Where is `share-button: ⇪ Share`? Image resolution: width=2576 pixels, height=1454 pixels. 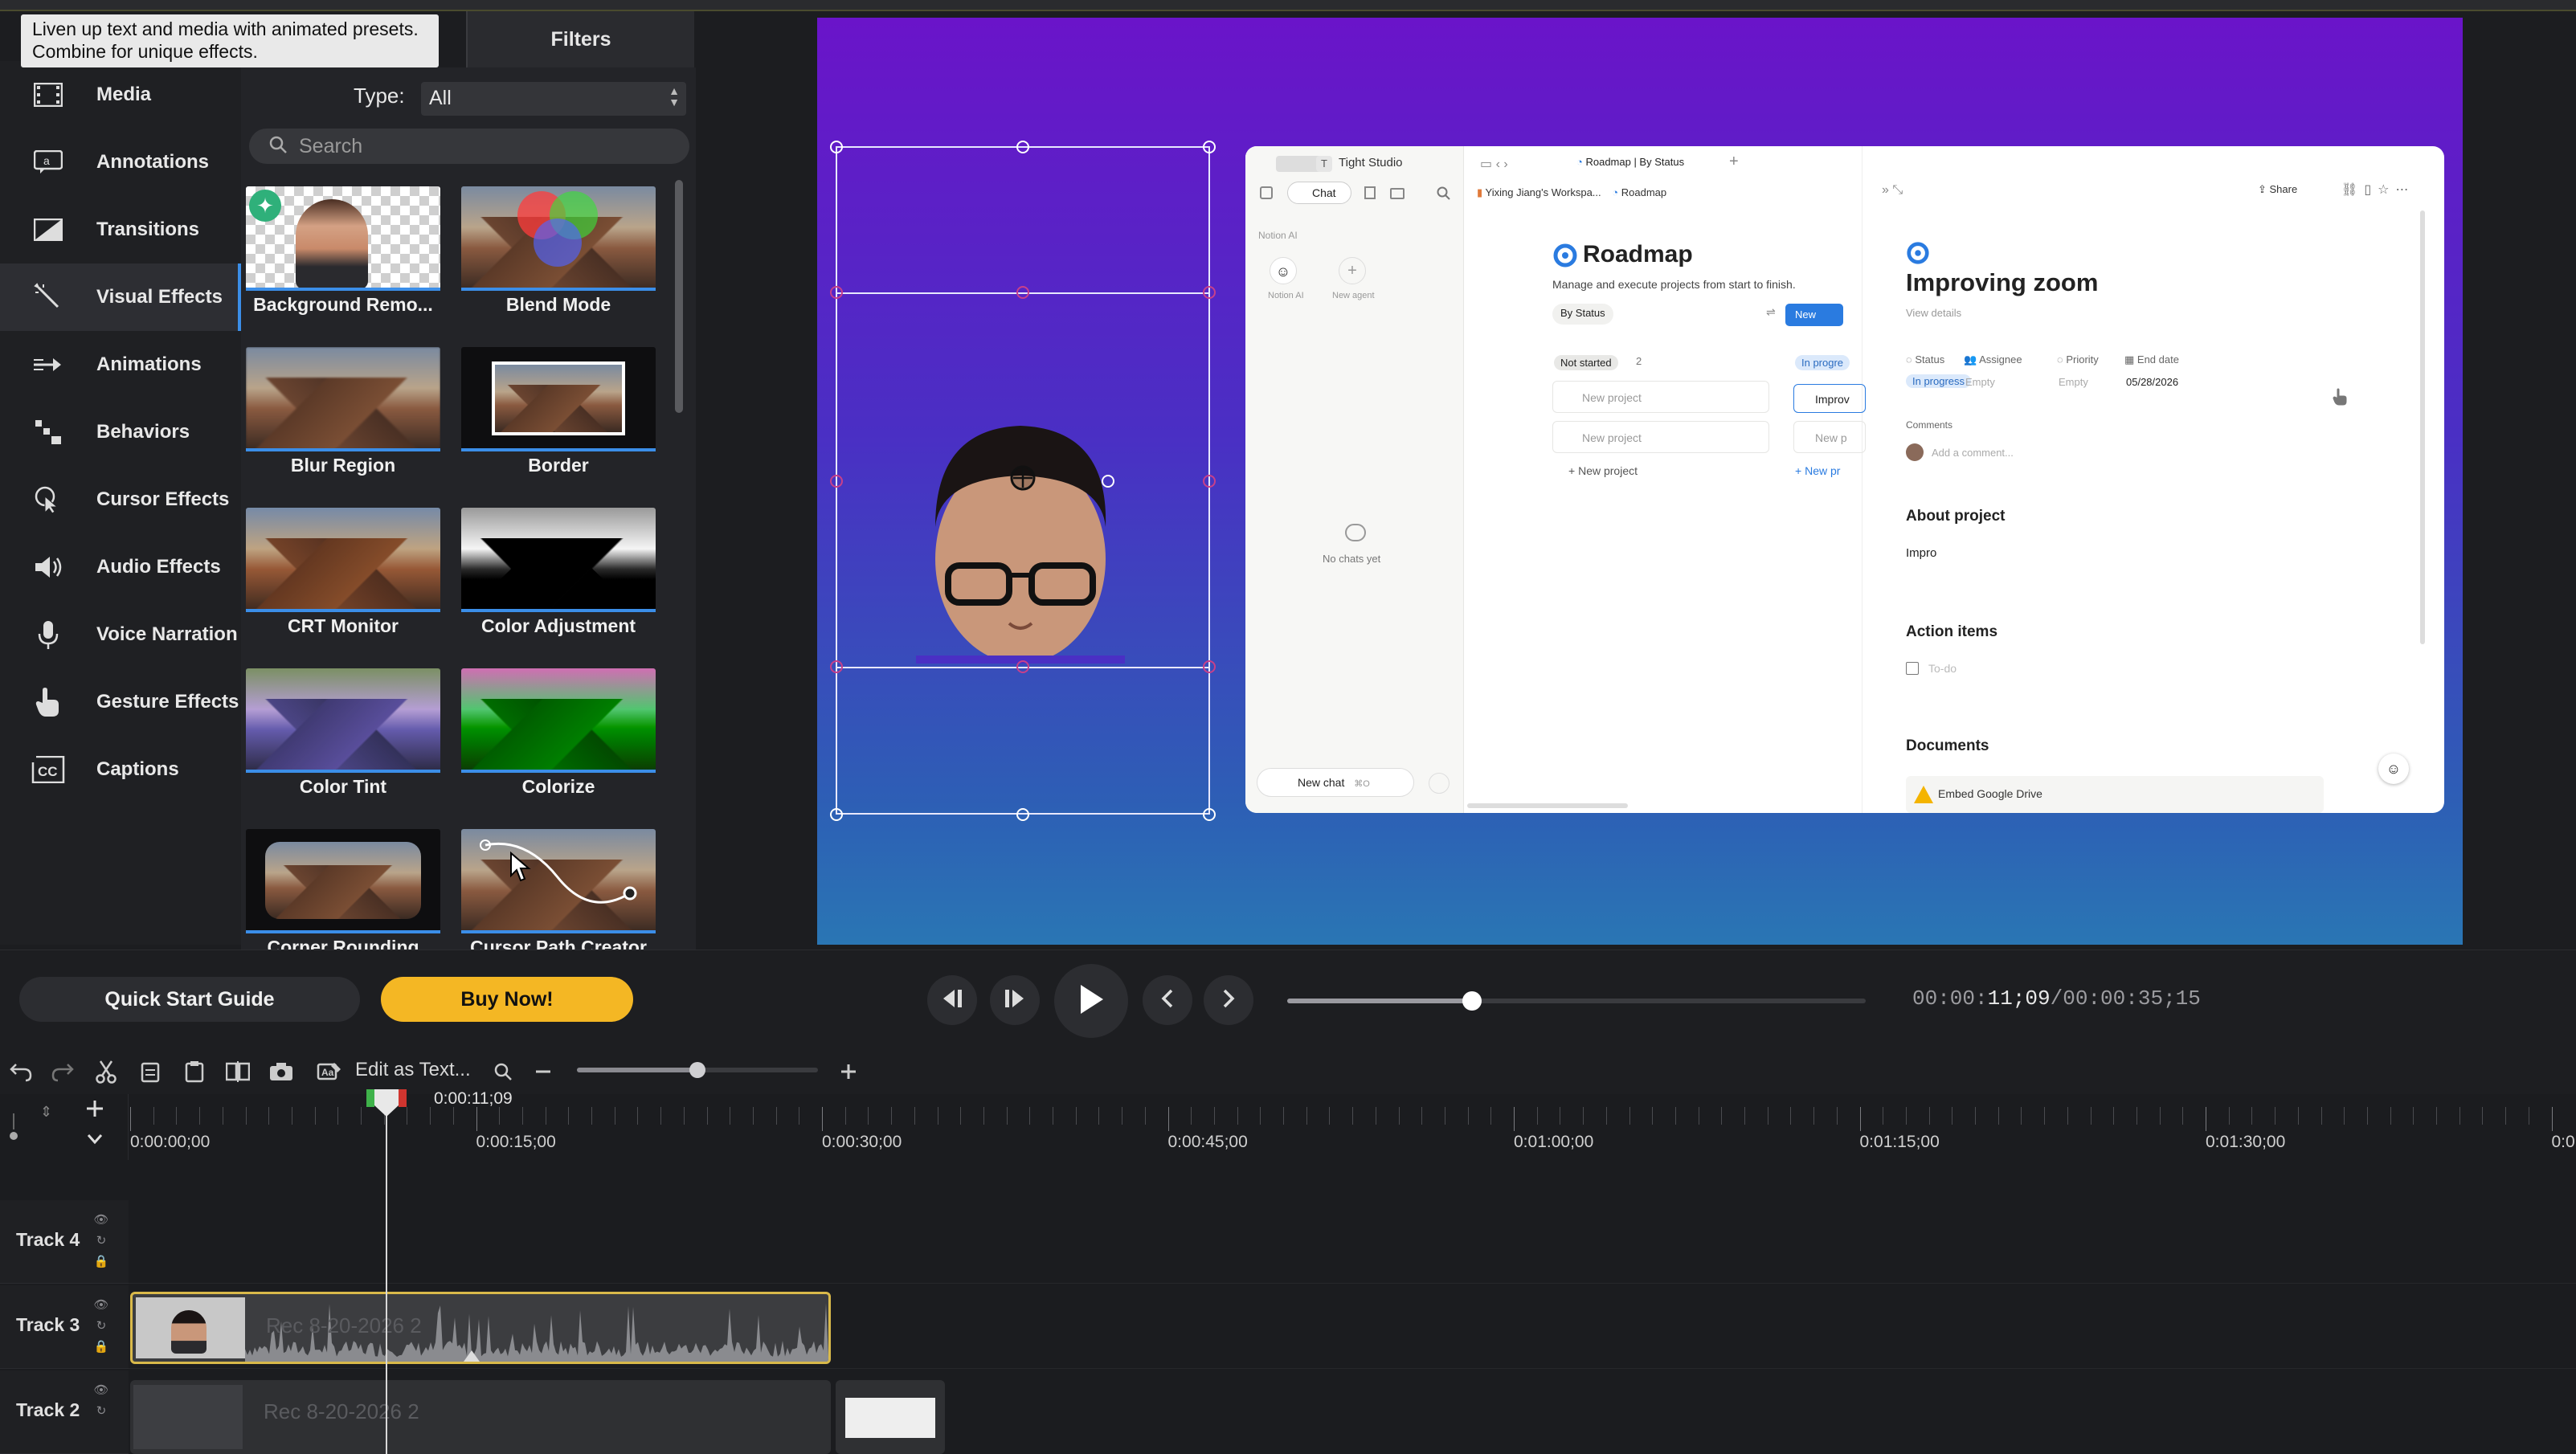
share-button: ⇪ Share is located at coordinates (2277, 189).